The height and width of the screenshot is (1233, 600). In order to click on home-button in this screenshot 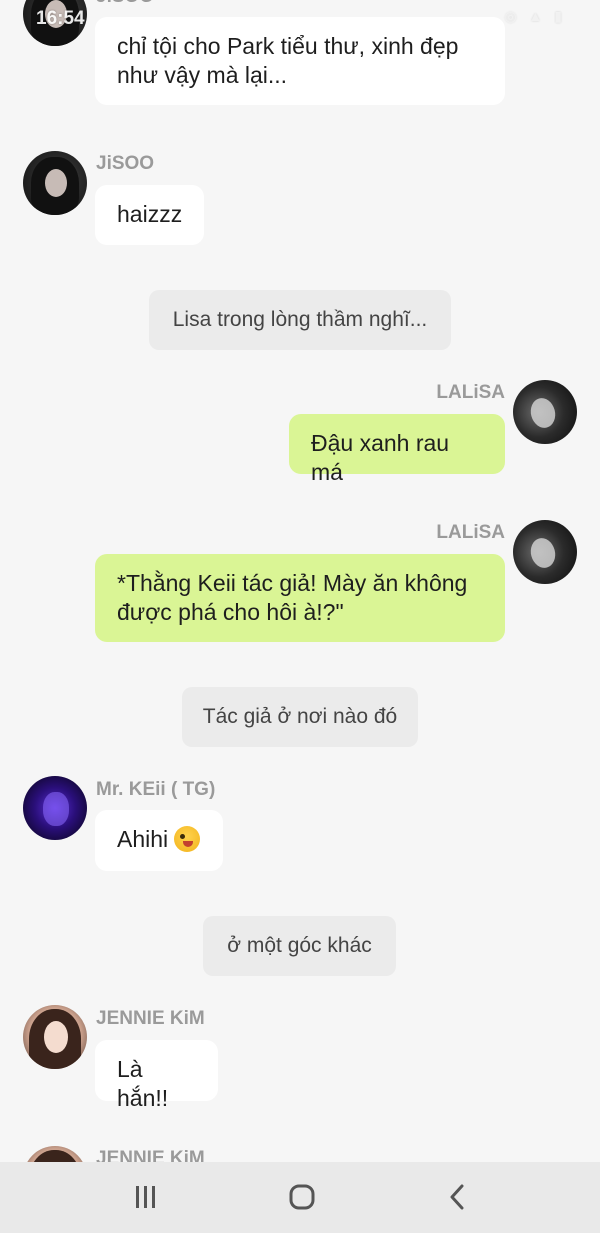, I will do `click(302, 1197)`.